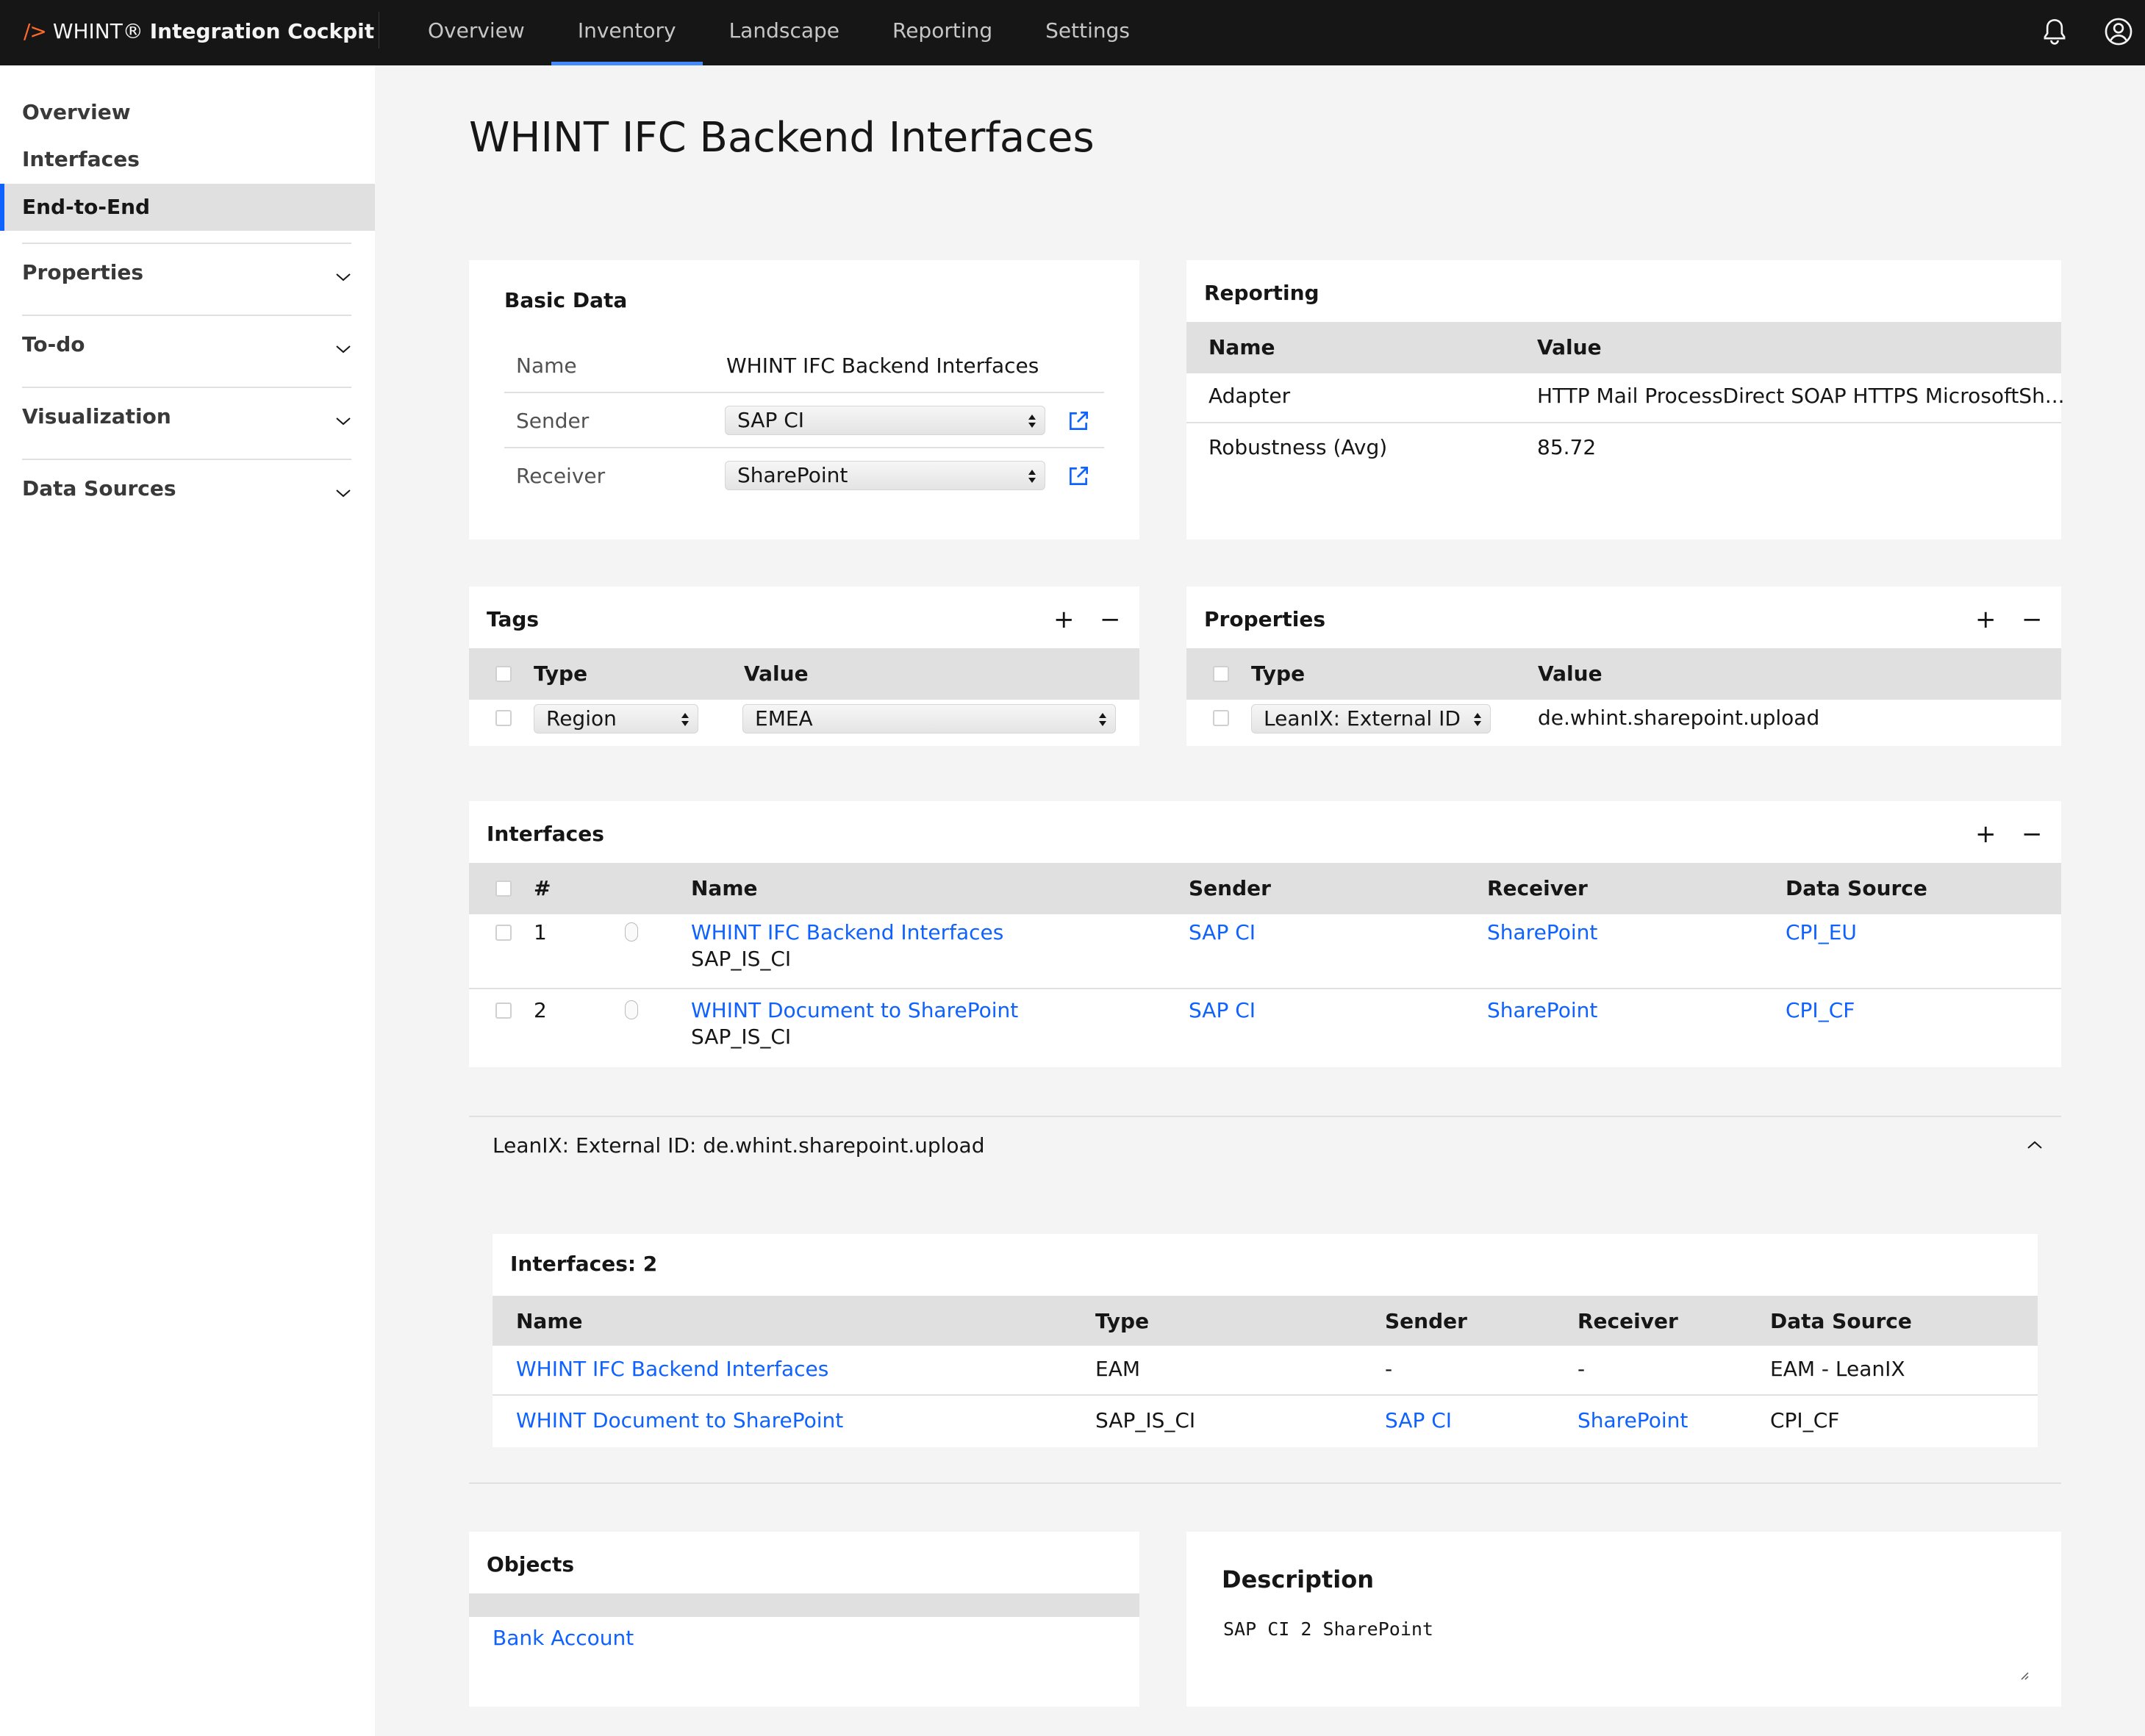  Describe the element at coordinates (1363, 718) in the screenshot. I see `property-type-value: LeanIX: External ID` at that location.